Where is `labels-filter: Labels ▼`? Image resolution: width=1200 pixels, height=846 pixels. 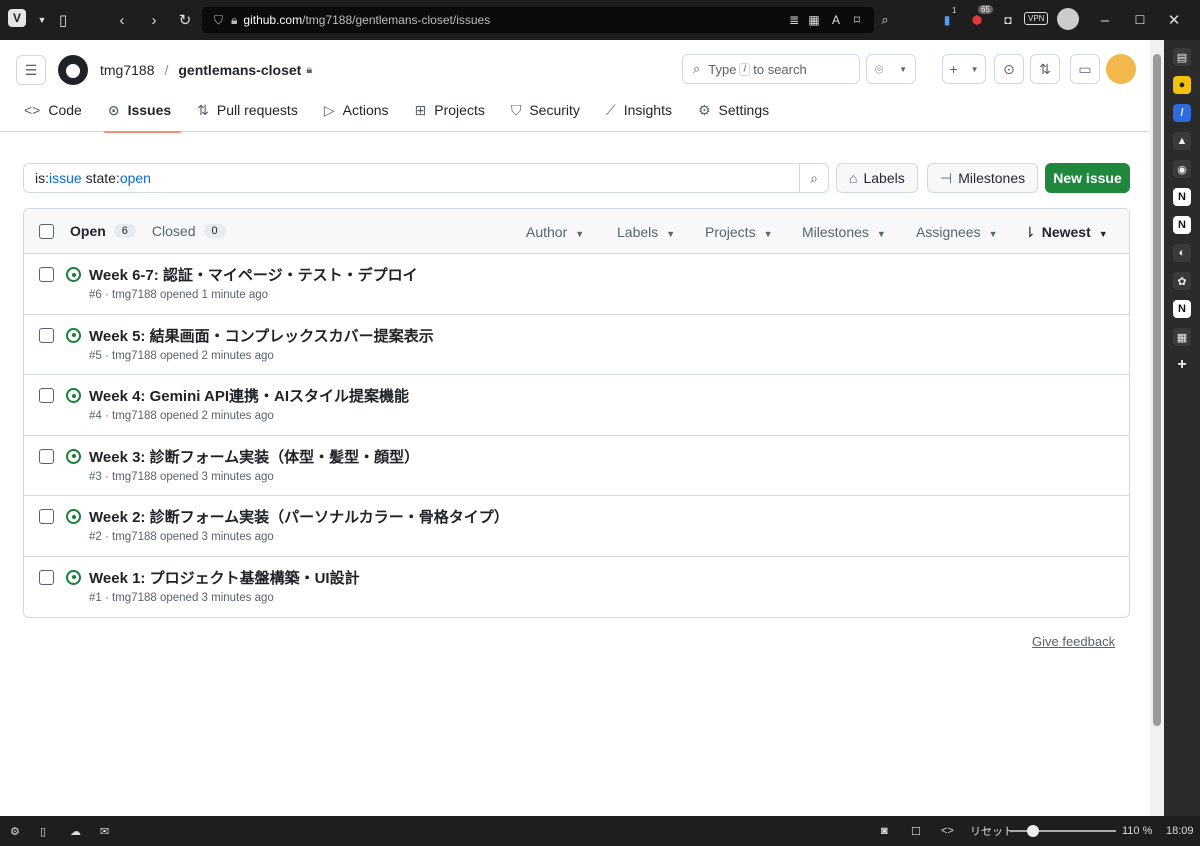 labels-filter: Labels ▼ is located at coordinates (646, 232).